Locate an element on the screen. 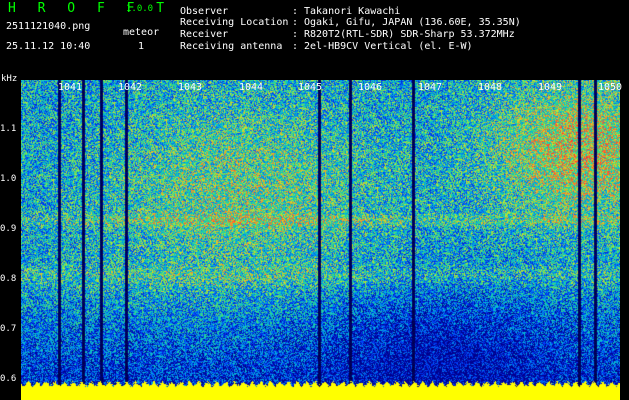  y-tick-label: 0.7 is located at coordinates (8, 329).